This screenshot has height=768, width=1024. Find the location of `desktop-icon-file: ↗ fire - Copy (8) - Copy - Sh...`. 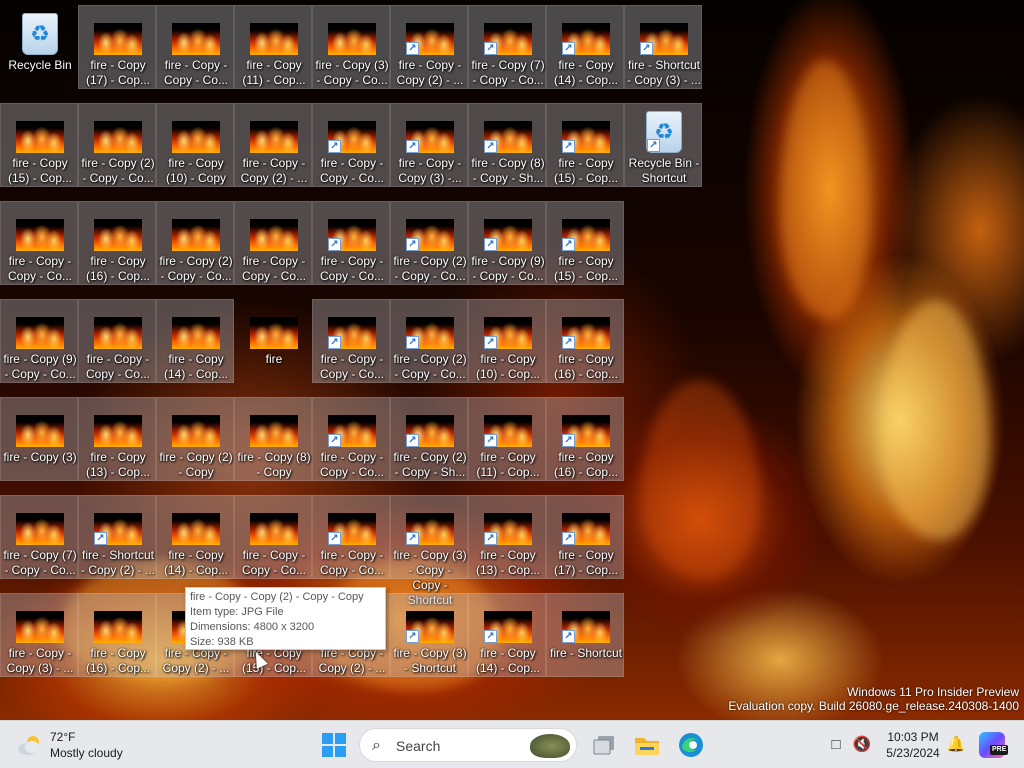

desktop-icon-file: ↗ fire - Copy (8) - Copy - Sh... is located at coordinates (507, 145).